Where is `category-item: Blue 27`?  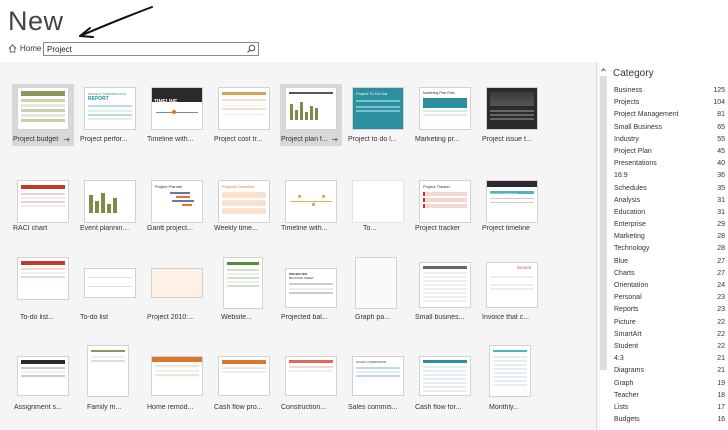 category-item: Blue 27 is located at coordinates (669, 262).